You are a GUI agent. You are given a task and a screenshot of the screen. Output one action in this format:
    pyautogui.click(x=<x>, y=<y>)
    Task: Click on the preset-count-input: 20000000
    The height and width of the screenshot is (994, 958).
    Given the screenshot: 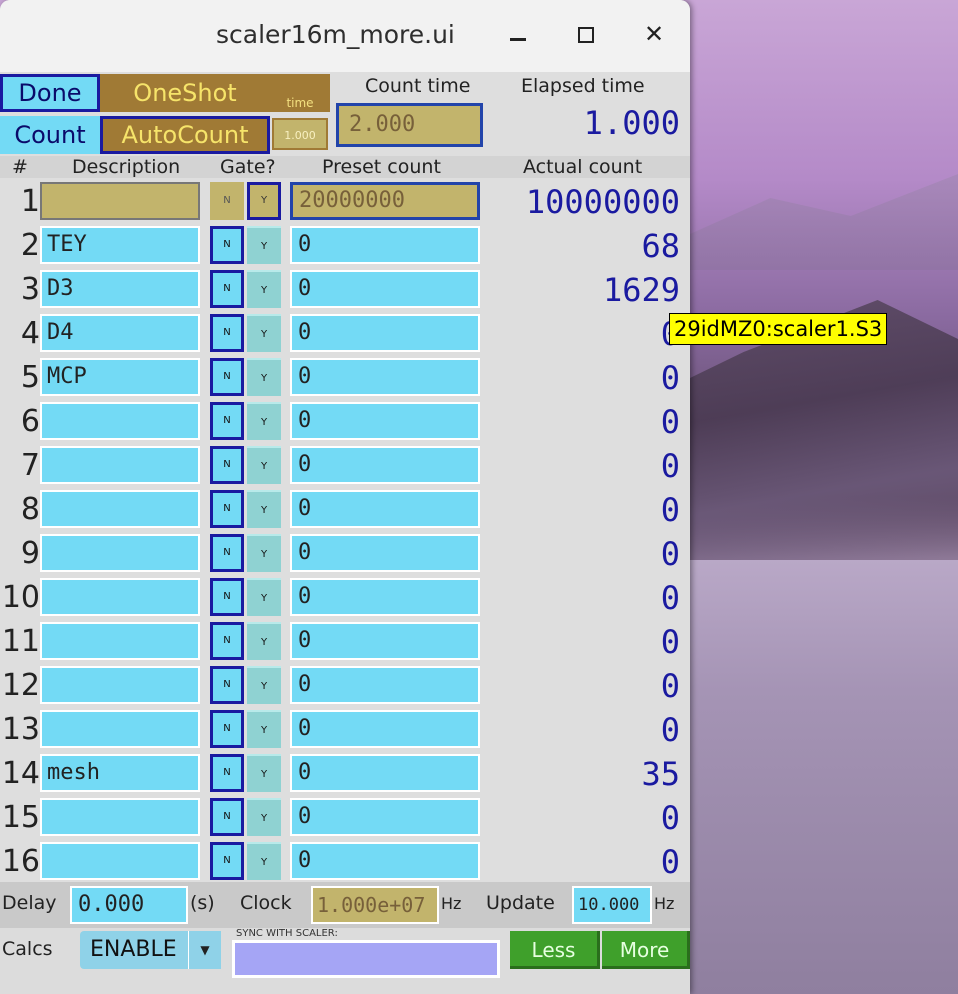 What is the action you would take?
    pyautogui.click(x=385, y=201)
    